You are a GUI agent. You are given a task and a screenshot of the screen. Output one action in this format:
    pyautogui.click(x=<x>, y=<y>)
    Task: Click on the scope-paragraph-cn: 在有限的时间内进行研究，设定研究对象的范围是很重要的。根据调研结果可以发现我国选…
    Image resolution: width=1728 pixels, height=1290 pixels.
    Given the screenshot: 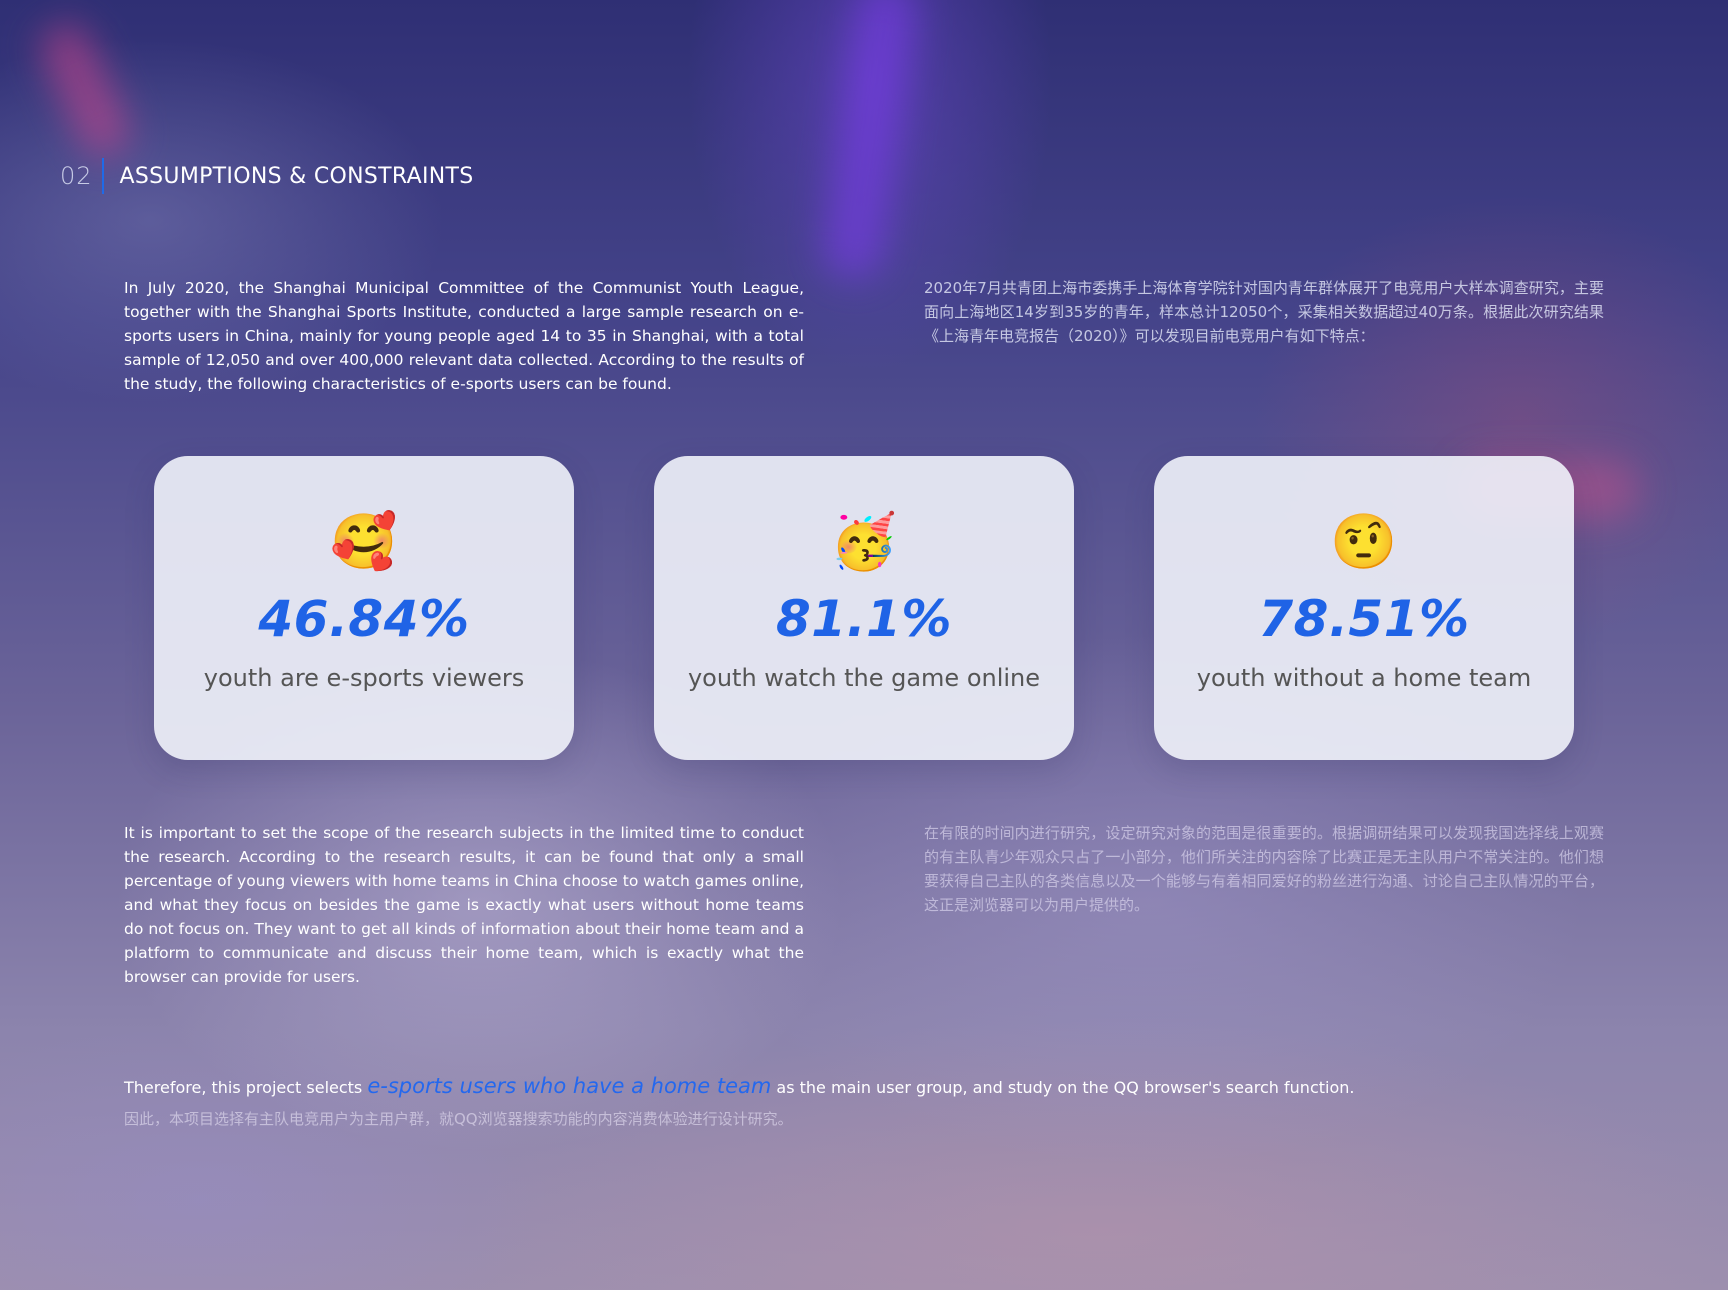 What is the action you would take?
    pyautogui.click(x=1264, y=869)
    